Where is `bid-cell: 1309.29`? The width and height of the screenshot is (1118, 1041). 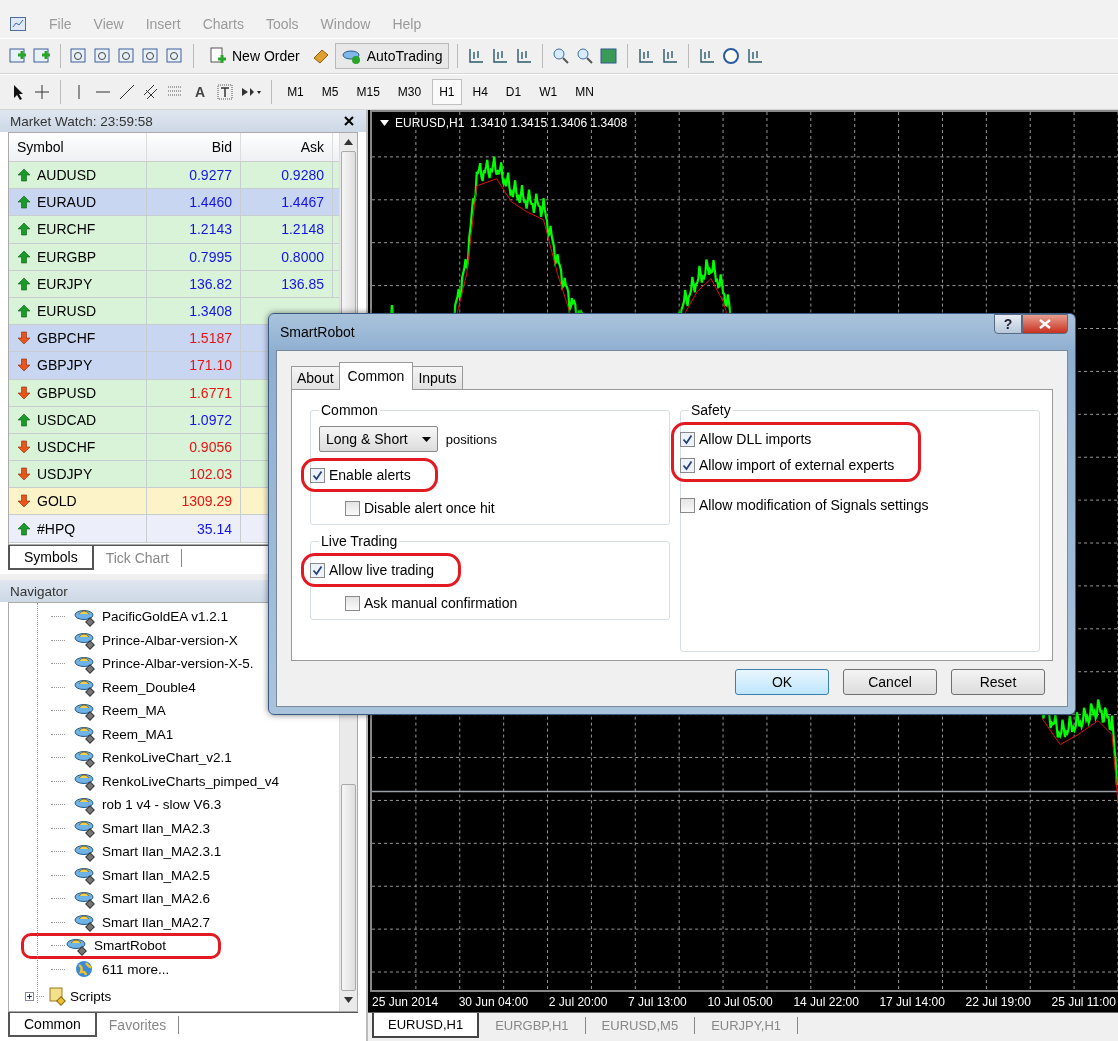
bid-cell: 1309.29 is located at coordinates (194, 501).